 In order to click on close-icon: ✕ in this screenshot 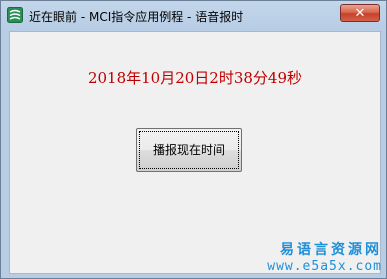, I will do `click(360, 13)`.